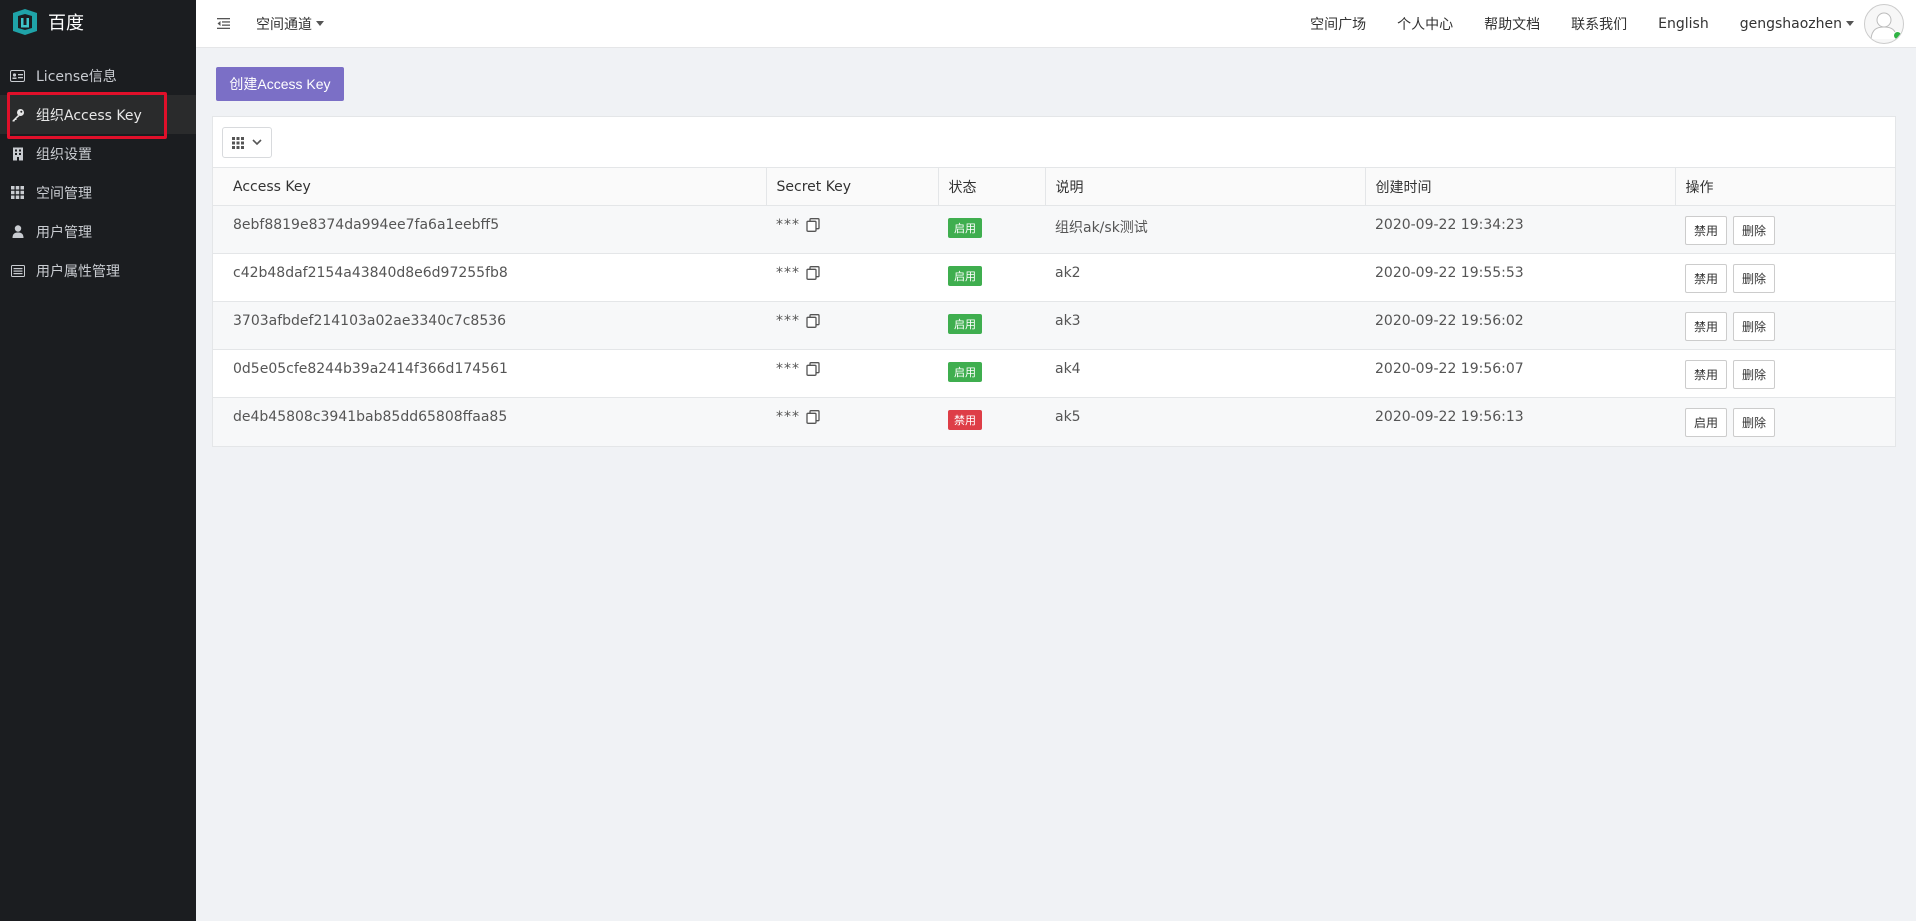 This screenshot has width=1916, height=921. Describe the element at coordinates (1785, 187) in the screenshot. I see `column-header-actions: 操作` at that location.